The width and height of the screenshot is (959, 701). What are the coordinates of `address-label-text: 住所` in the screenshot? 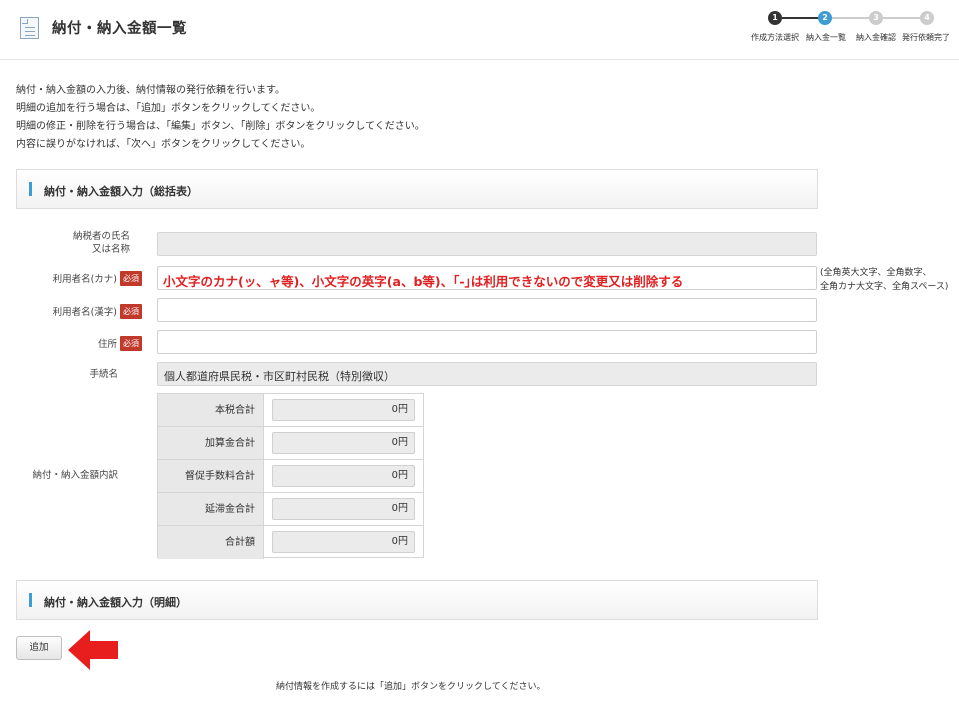 It's located at (107, 344).